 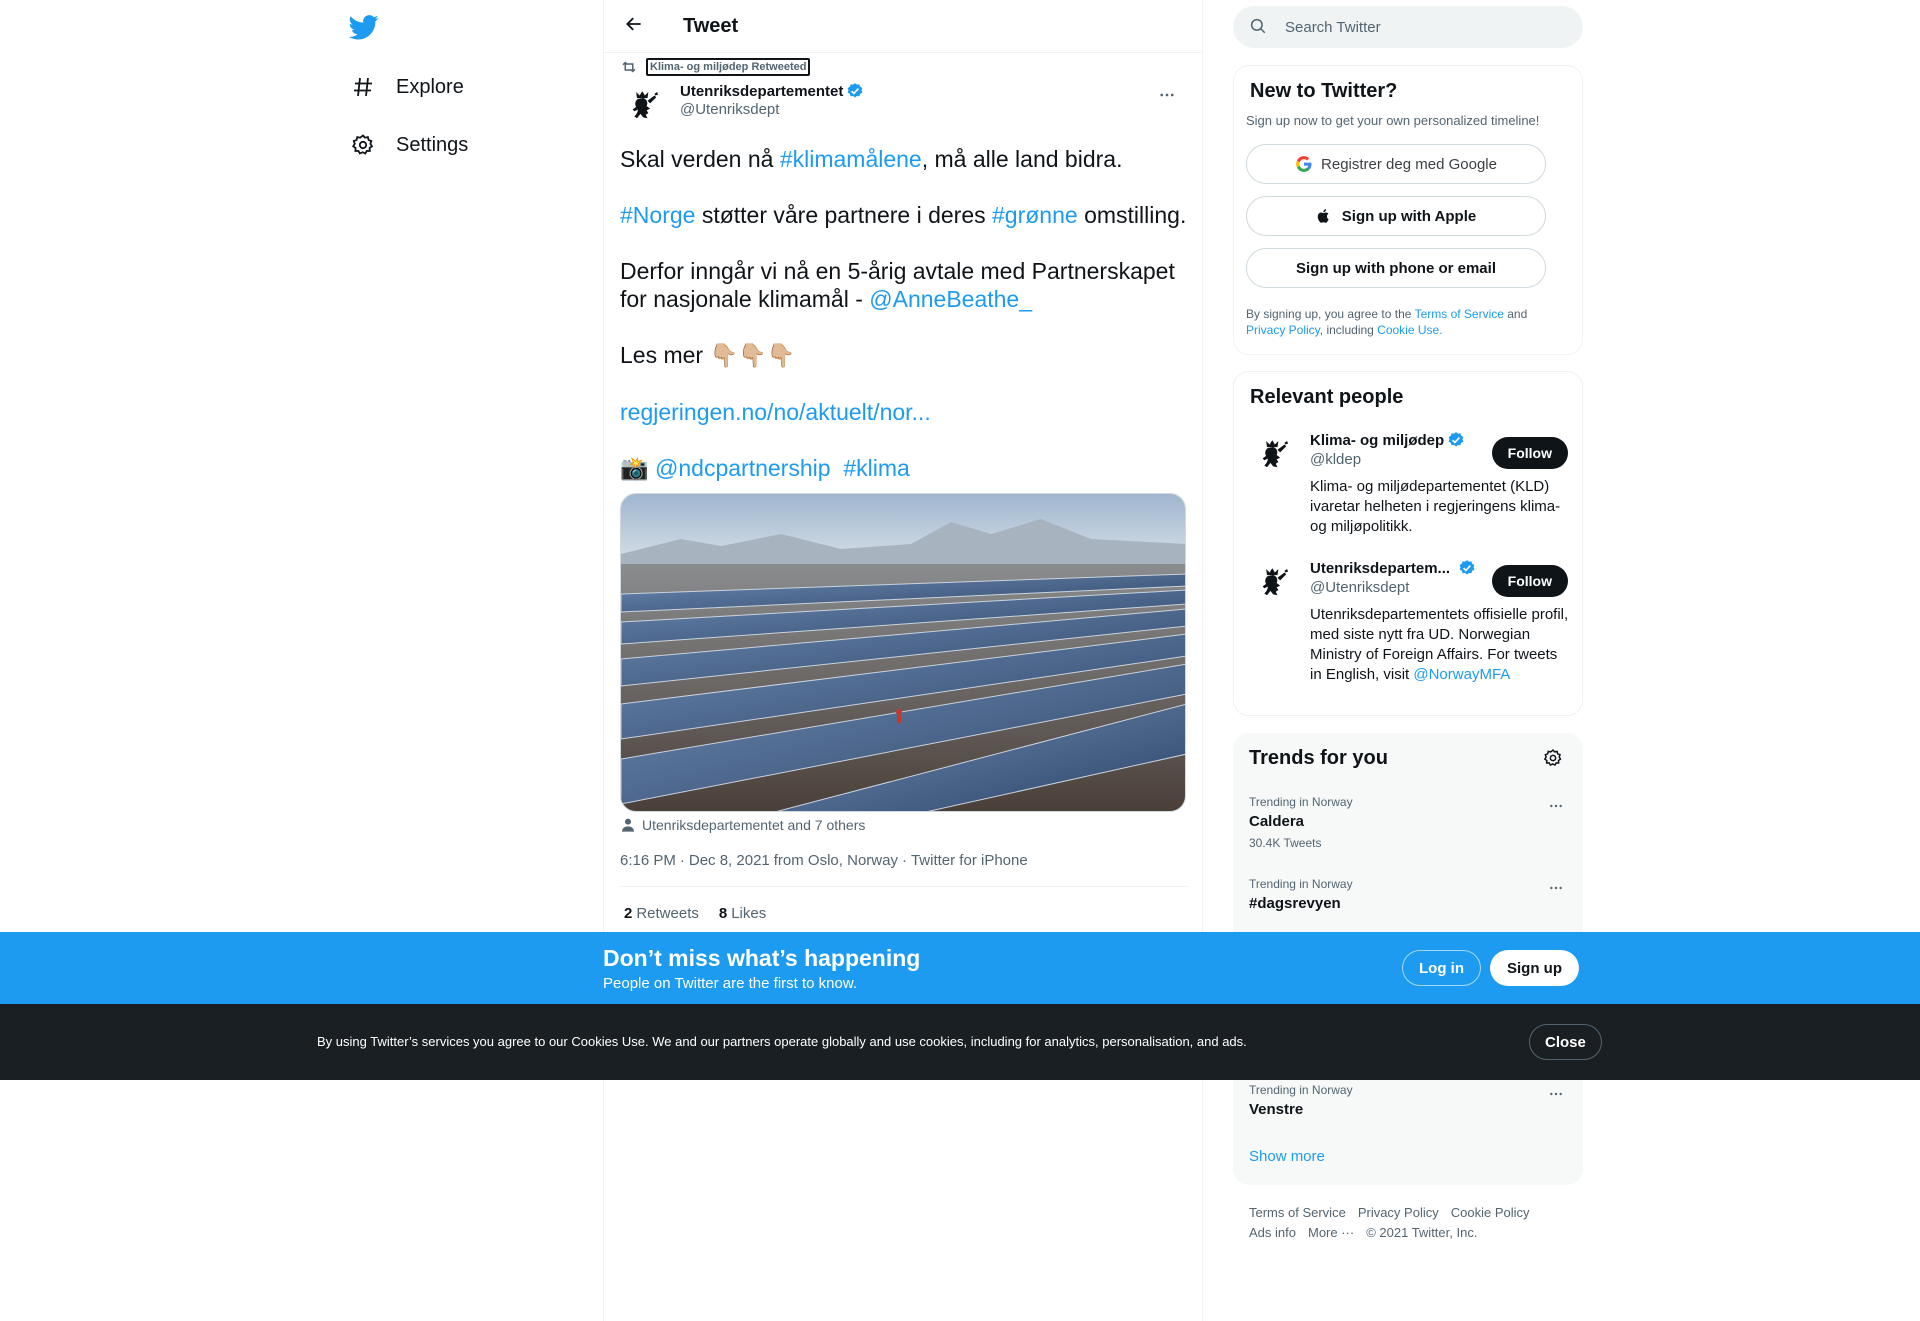 I want to click on legal-text-segment: By signing up, you agree to the, so click(x=1330, y=314).